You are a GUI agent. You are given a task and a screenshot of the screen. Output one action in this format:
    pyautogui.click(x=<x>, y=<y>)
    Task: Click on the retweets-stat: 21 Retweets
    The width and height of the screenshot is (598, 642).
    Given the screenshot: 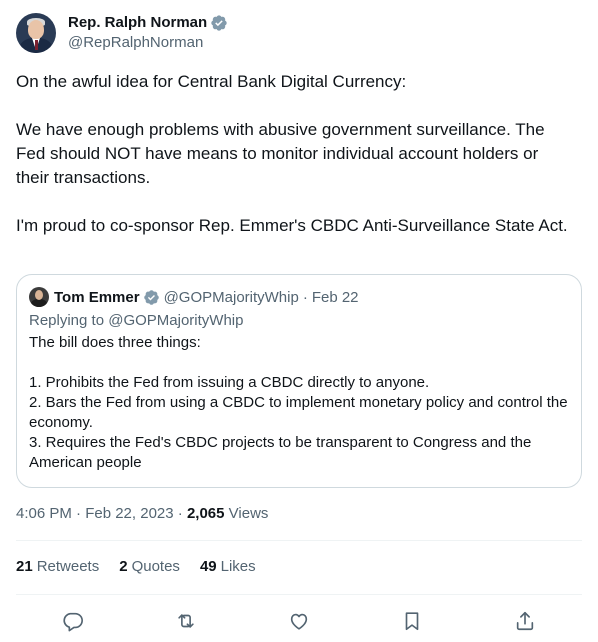 What is the action you would take?
    pyautogui.click(x=57, y=567)
    